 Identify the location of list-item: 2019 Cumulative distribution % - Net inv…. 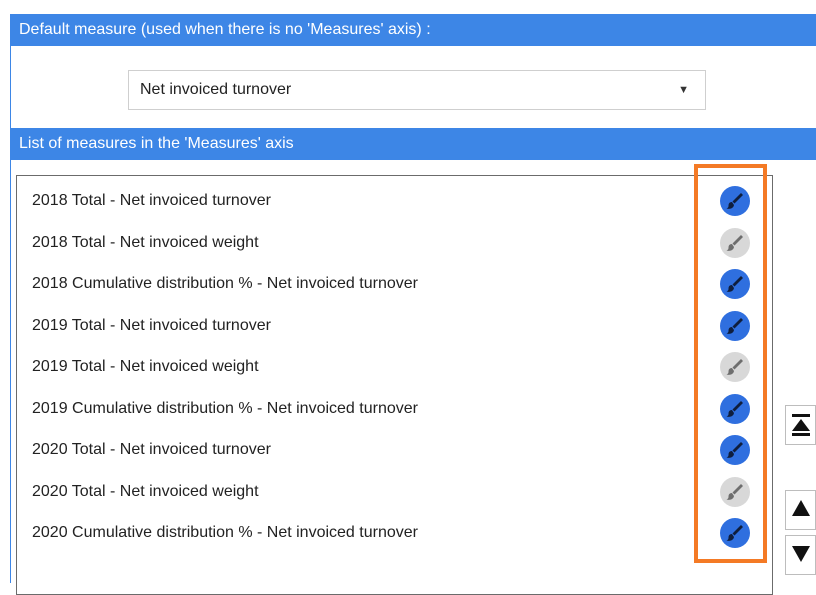
(394, 409).